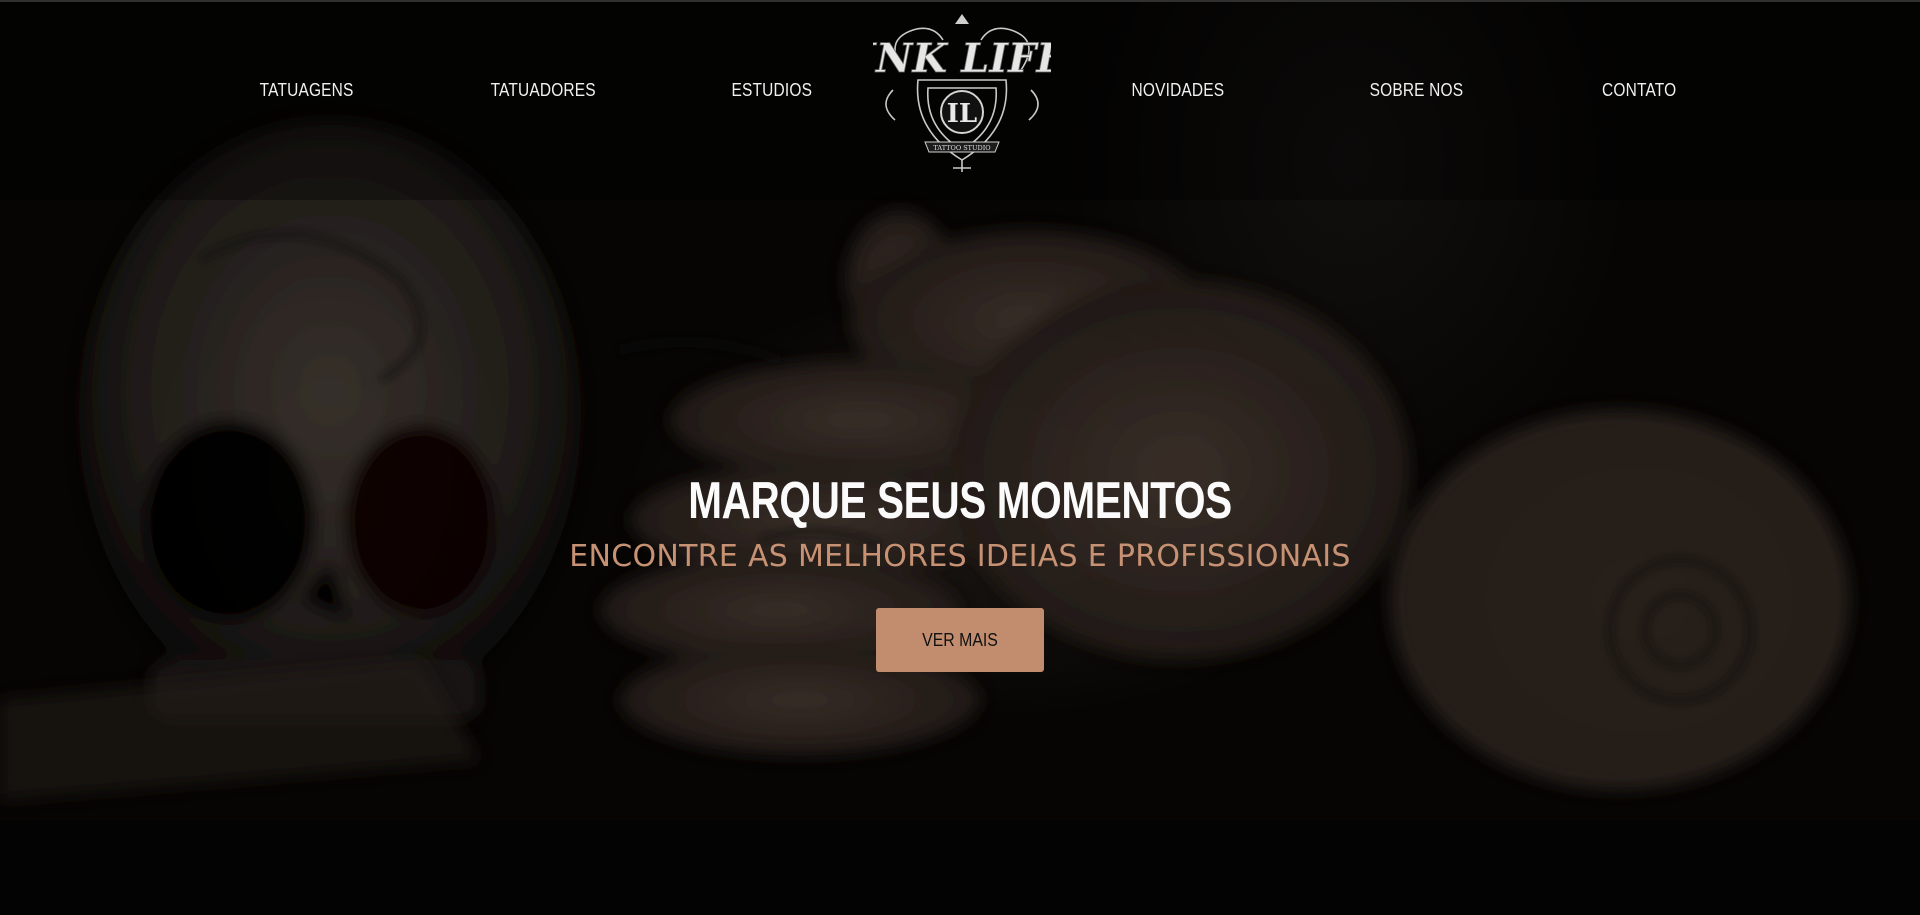 The width and height of the screenshot is (1920, 915). Describe the element at coordinates (1639, 90) in the screenshot. I see `nav-link-contato: CONTATO` at that location.